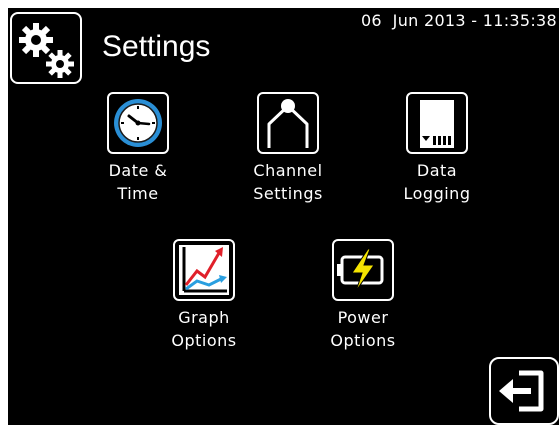 Image resolution: width=559 pixels, height=425 pixels. I want to click on exit-icon, so click(521, 391).